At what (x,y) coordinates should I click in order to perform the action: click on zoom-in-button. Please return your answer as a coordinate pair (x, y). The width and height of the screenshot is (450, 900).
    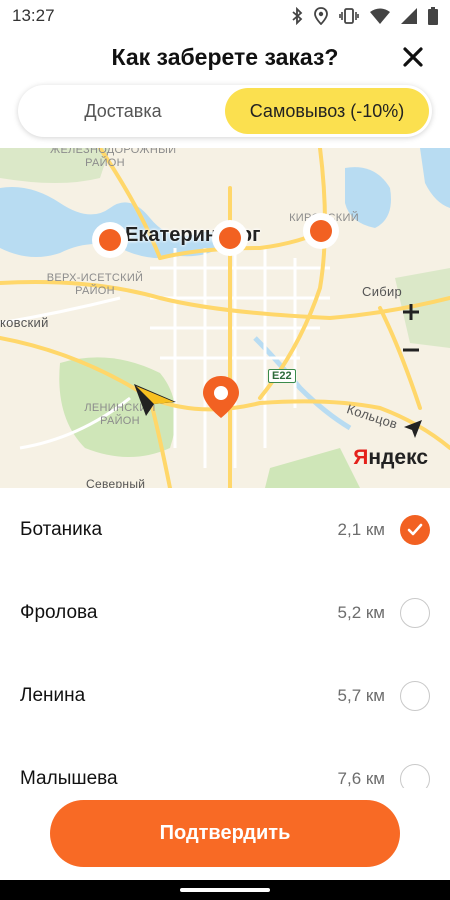
    Looking at the image, I should click on (419, 320).